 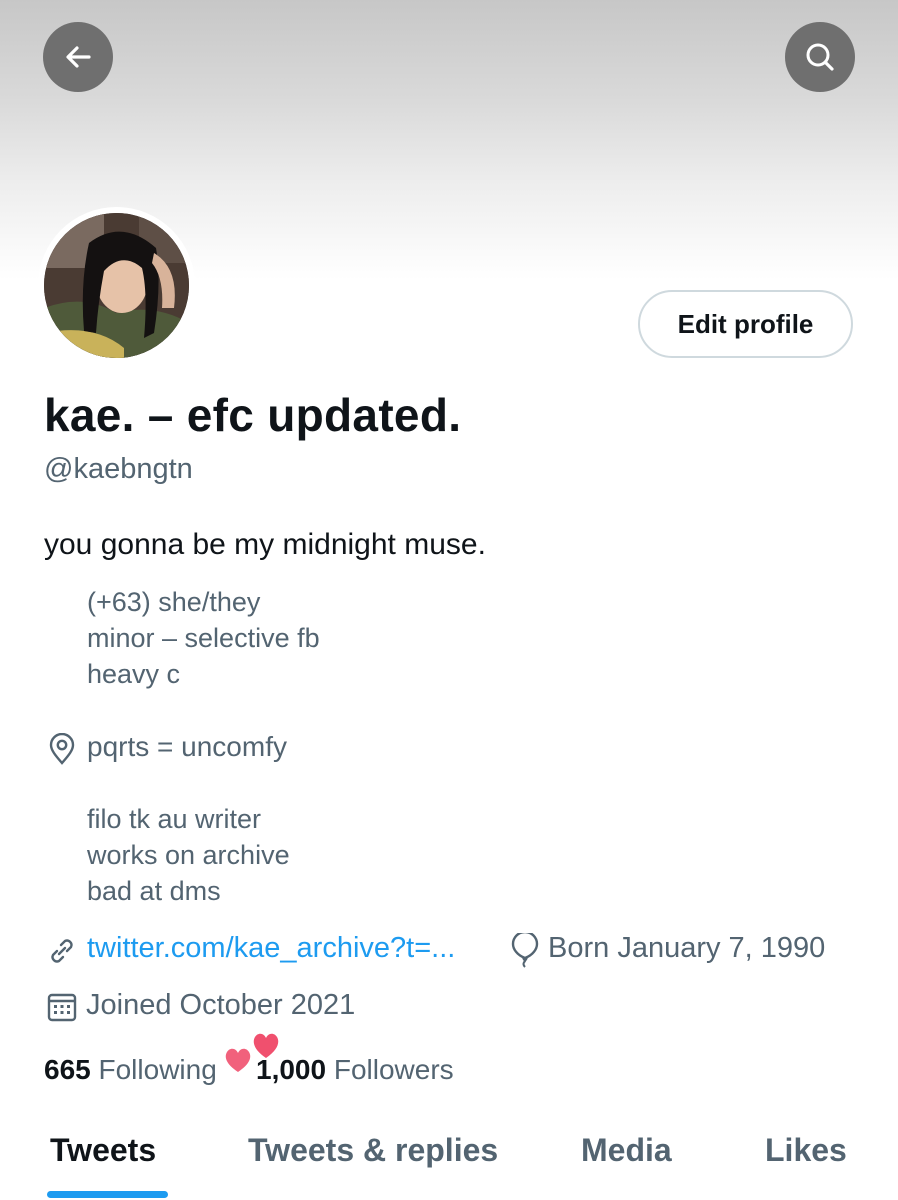 I want to click on following-count: 665, so click(x=67, y=1069).